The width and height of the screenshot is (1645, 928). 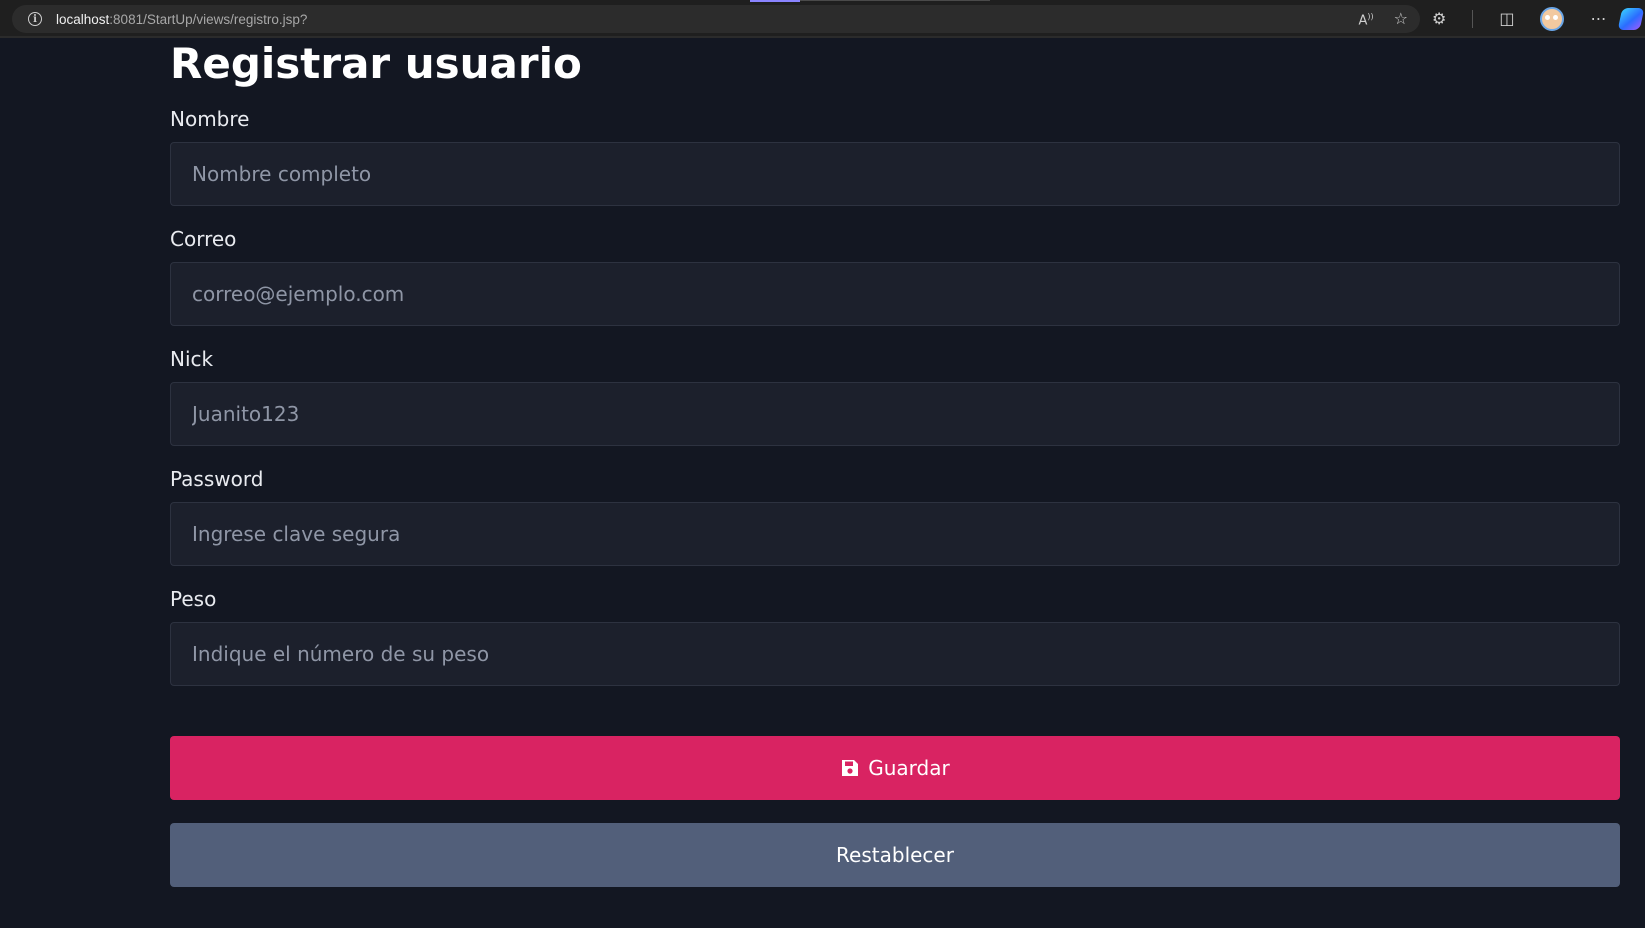 What do you see at coordinates (1598, 19) in the screenshot?
I see `more-options-icon: ⋯` at bounding box center [1598, 19].